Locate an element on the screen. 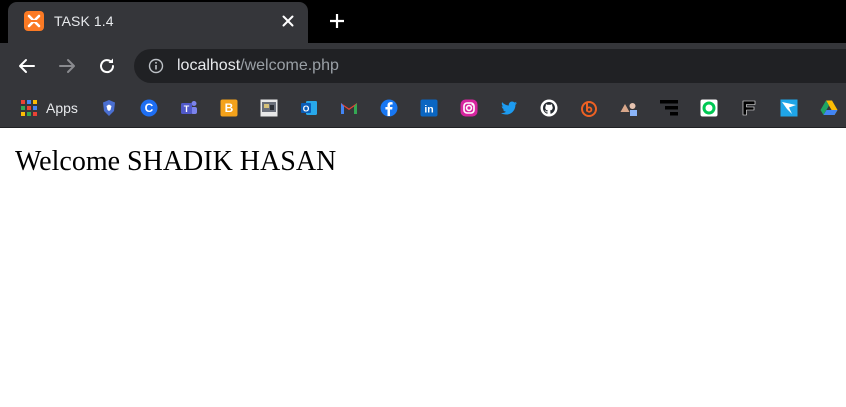 The width and height of the screenshot is (846, 407). bookmarks-bar: Apps C T B O in is located at coordinates (423, 108).